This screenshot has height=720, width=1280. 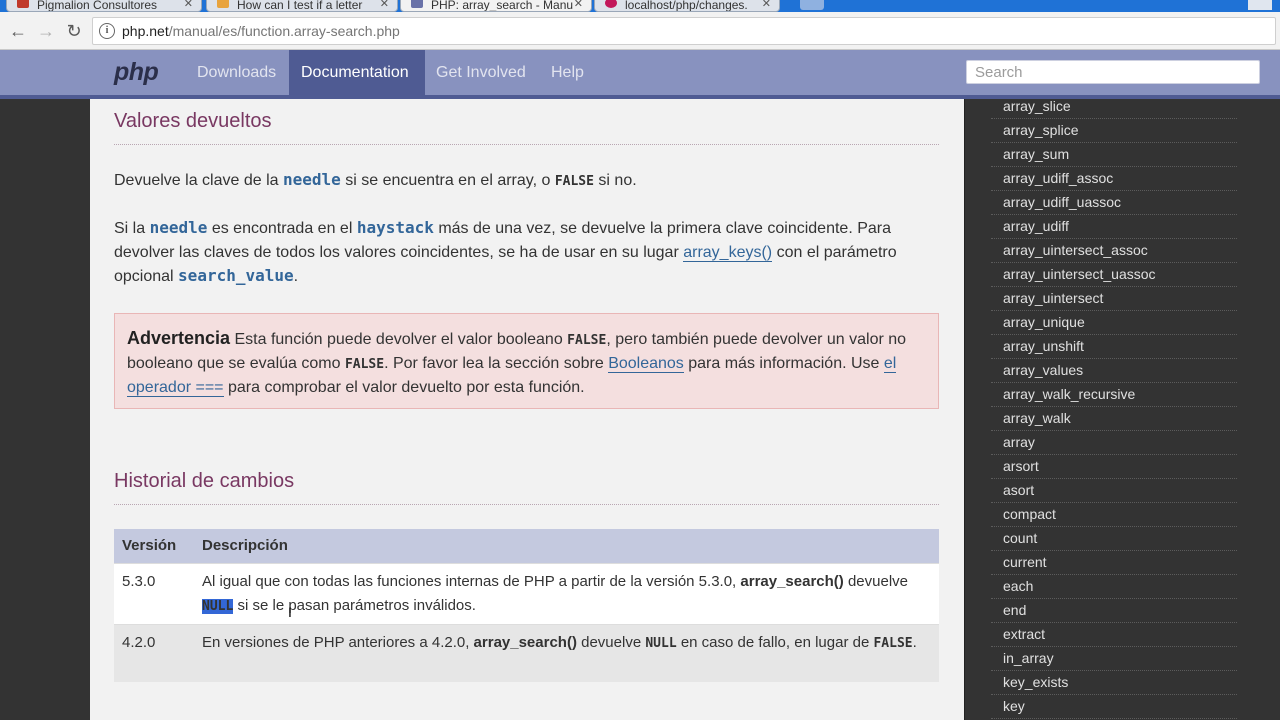 I want to click on sidebar-item: array_udiff, so click(x=1114, y=227).